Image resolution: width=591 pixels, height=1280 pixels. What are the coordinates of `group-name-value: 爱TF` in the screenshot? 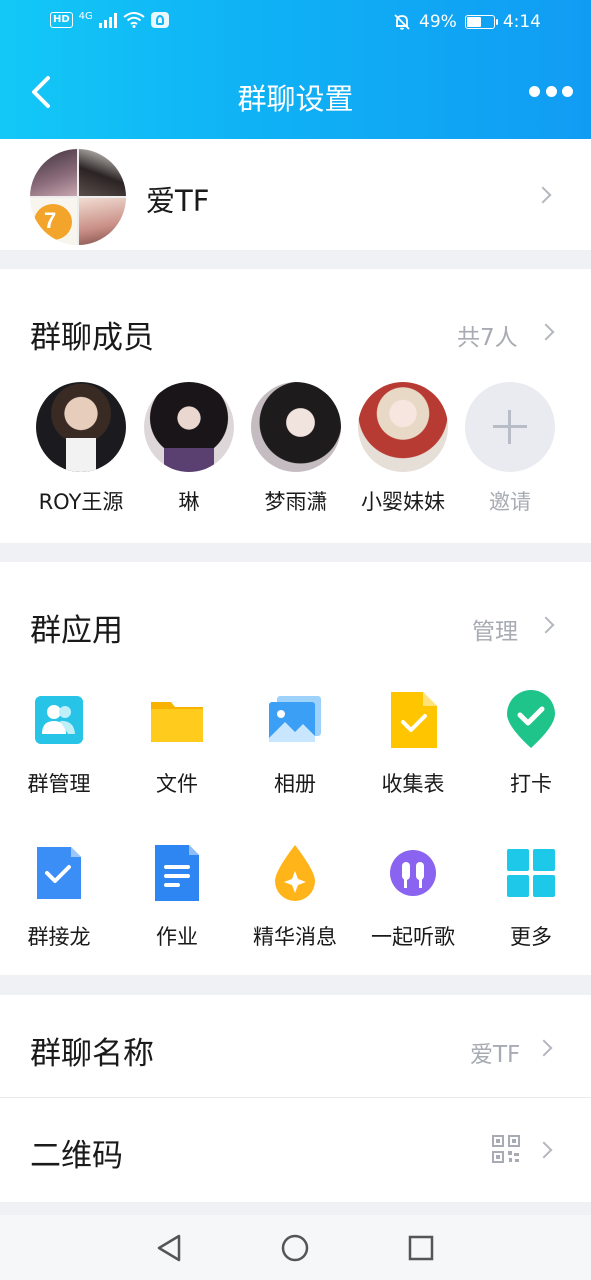 It's located at (495, 1055).